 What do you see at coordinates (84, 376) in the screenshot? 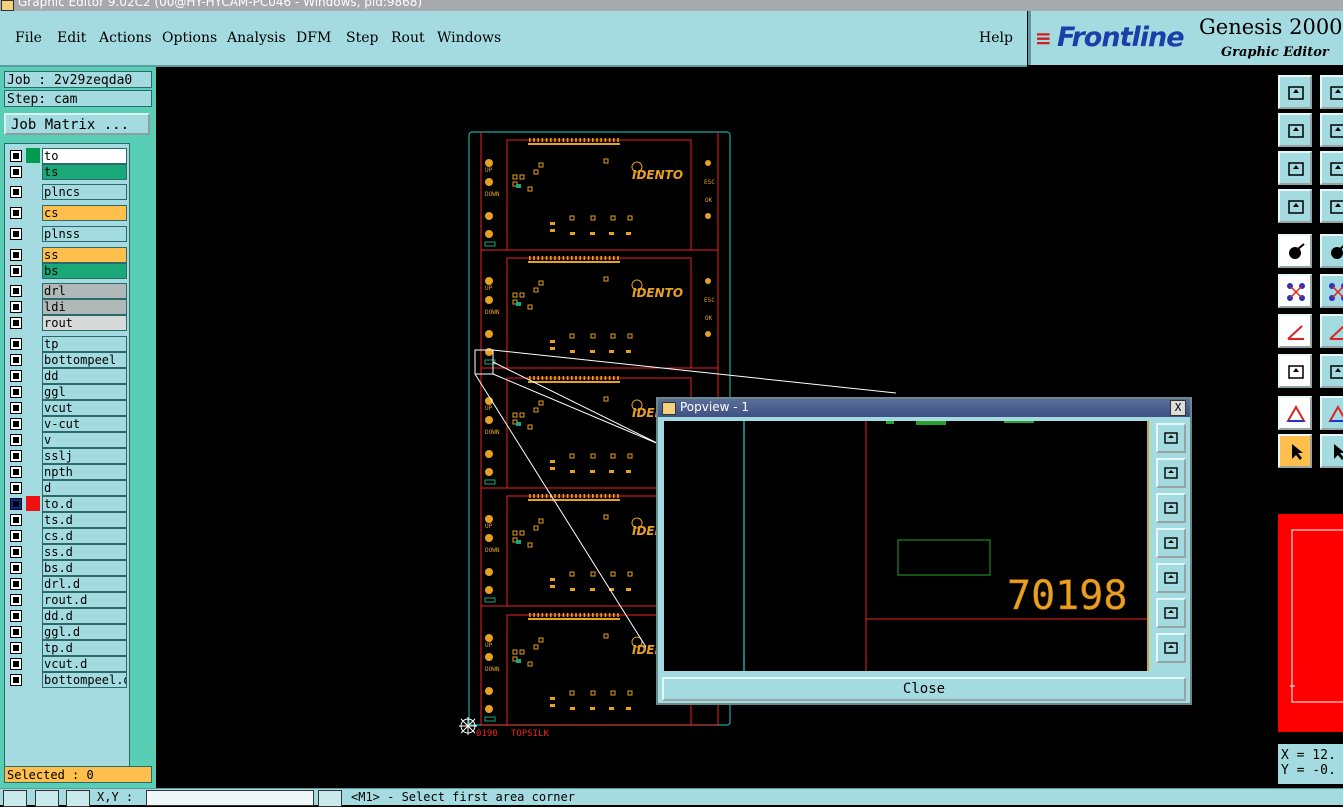
I see `layer-name: dd` at bounding box center [84, 376].